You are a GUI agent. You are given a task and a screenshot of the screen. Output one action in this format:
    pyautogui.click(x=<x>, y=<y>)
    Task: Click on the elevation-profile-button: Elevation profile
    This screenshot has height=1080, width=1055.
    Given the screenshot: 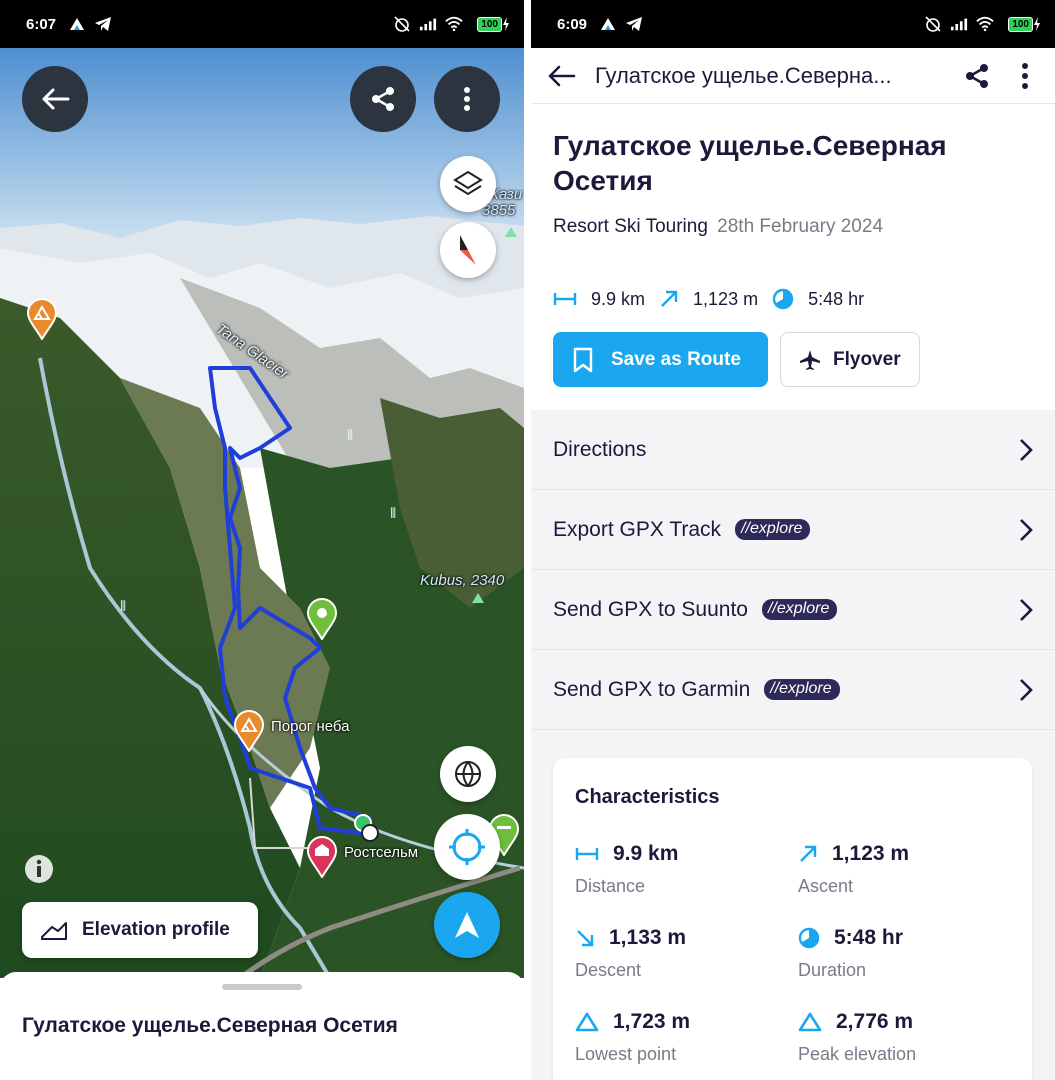 What is the action you would take?
    pyautogui.click(x=140, y=930)
    